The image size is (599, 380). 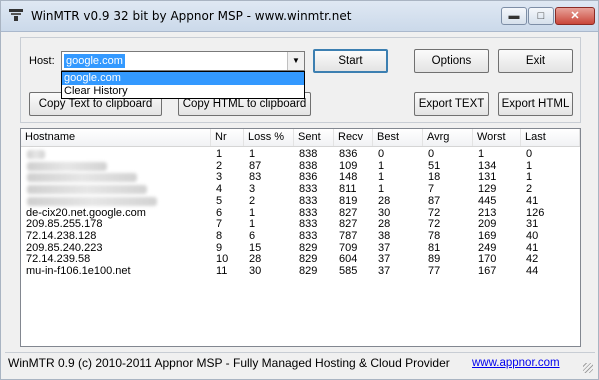 I want to click on cell-avrg: 89, so click(x=434, y=259).